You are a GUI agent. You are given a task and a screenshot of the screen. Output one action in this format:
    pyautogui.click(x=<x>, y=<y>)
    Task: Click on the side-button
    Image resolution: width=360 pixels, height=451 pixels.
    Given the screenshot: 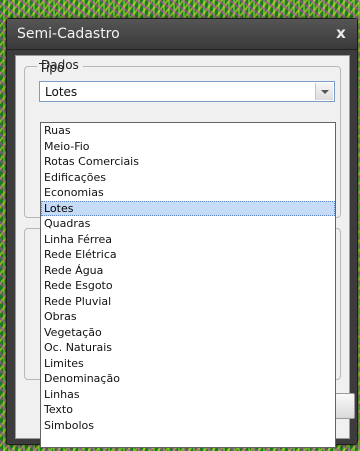 What is the action you would take?
    pyautogui.click(x=345, y=406)
    